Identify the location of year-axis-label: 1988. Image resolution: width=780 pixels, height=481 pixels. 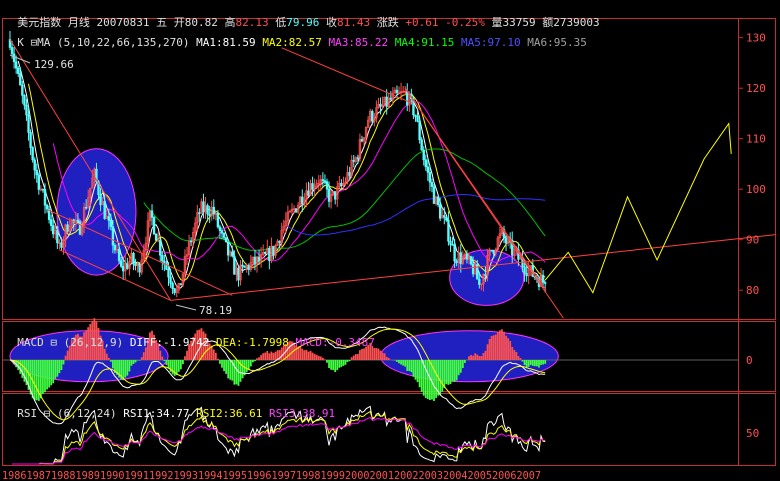
(63, 475).